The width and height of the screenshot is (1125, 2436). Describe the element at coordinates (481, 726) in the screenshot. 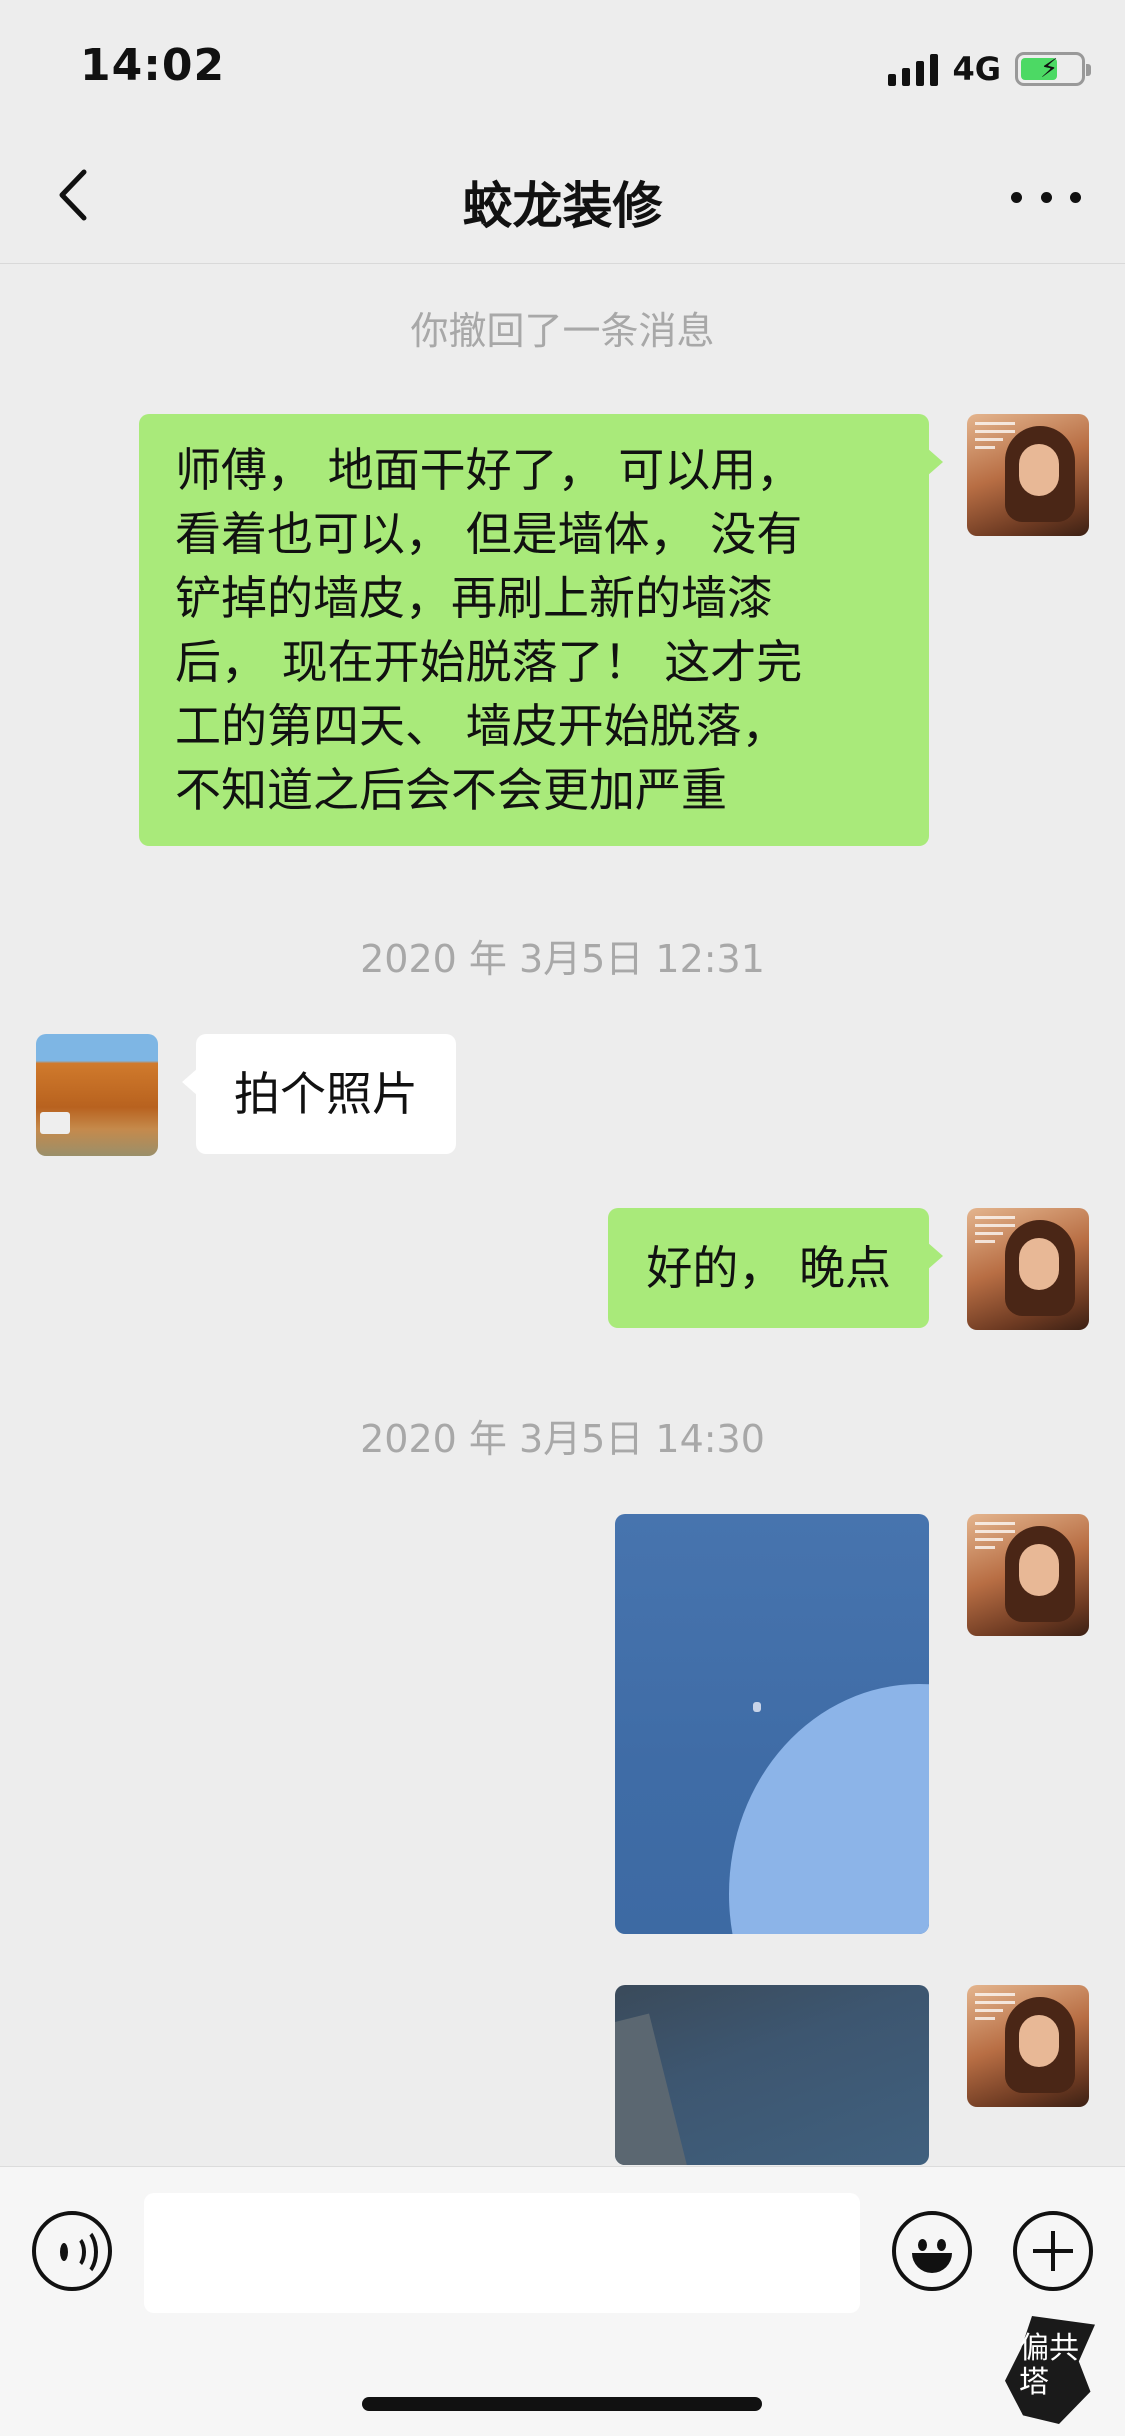

I see `message-line: 工的第四天、 墙皮开始脱落，` at that location.